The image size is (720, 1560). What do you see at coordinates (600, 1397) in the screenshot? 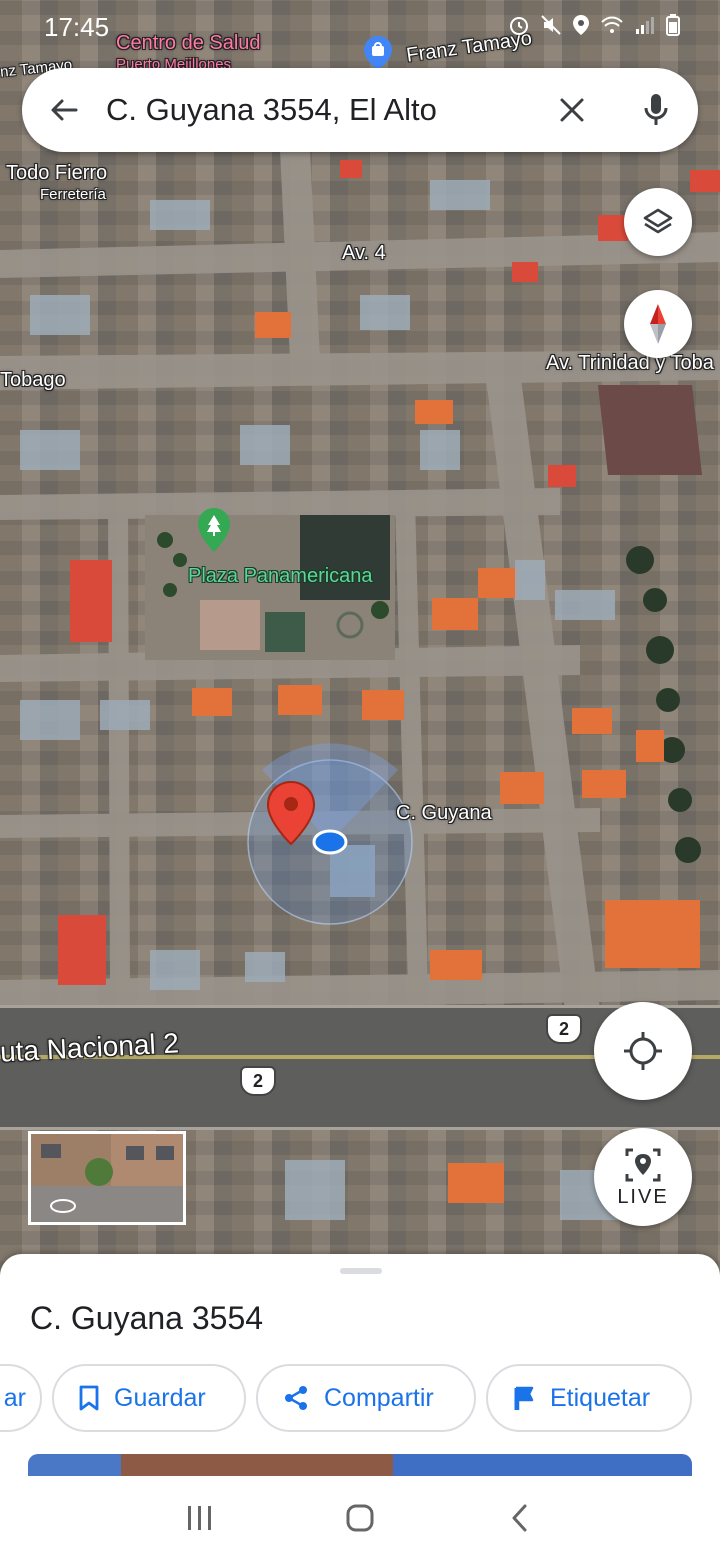
I see `label-label: Etiquetar` at bounding box center [600, 1397].